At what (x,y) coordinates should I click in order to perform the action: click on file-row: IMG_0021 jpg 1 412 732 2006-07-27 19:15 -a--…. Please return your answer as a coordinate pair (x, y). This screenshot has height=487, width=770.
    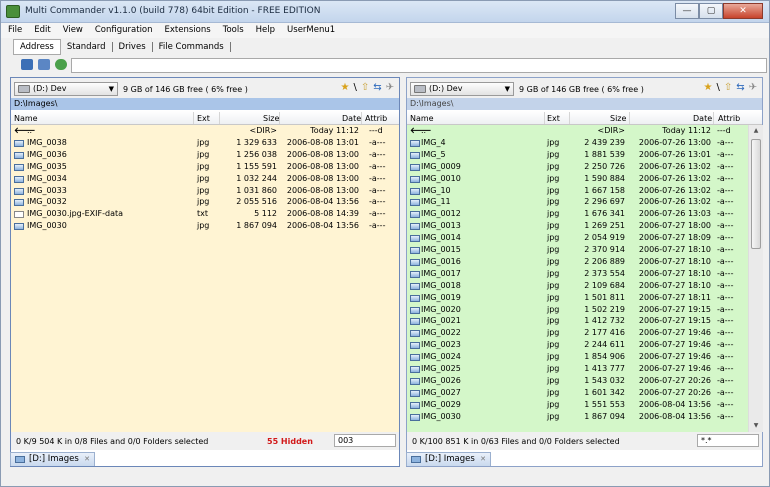
    Looking at the image, I should click on (577, 321).